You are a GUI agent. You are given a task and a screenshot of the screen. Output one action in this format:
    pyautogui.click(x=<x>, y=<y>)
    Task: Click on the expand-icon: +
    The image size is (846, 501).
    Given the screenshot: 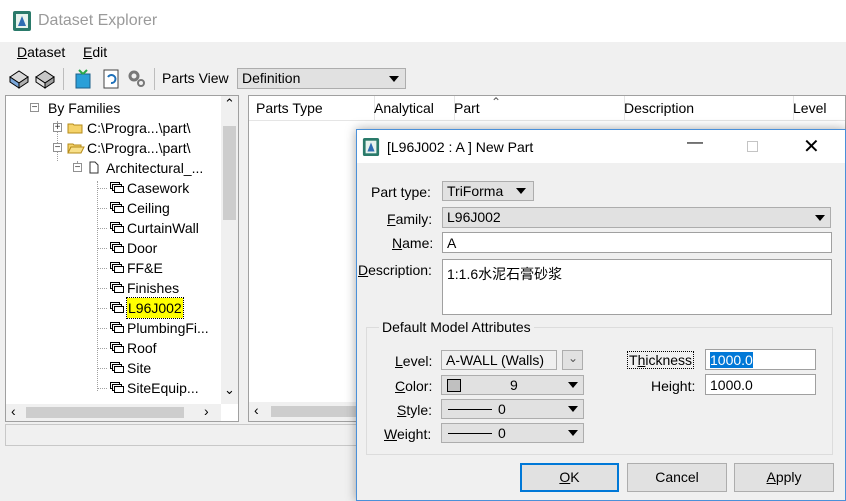 What is the action you would take?
    pyautogui.click(x=57, y=128)
    